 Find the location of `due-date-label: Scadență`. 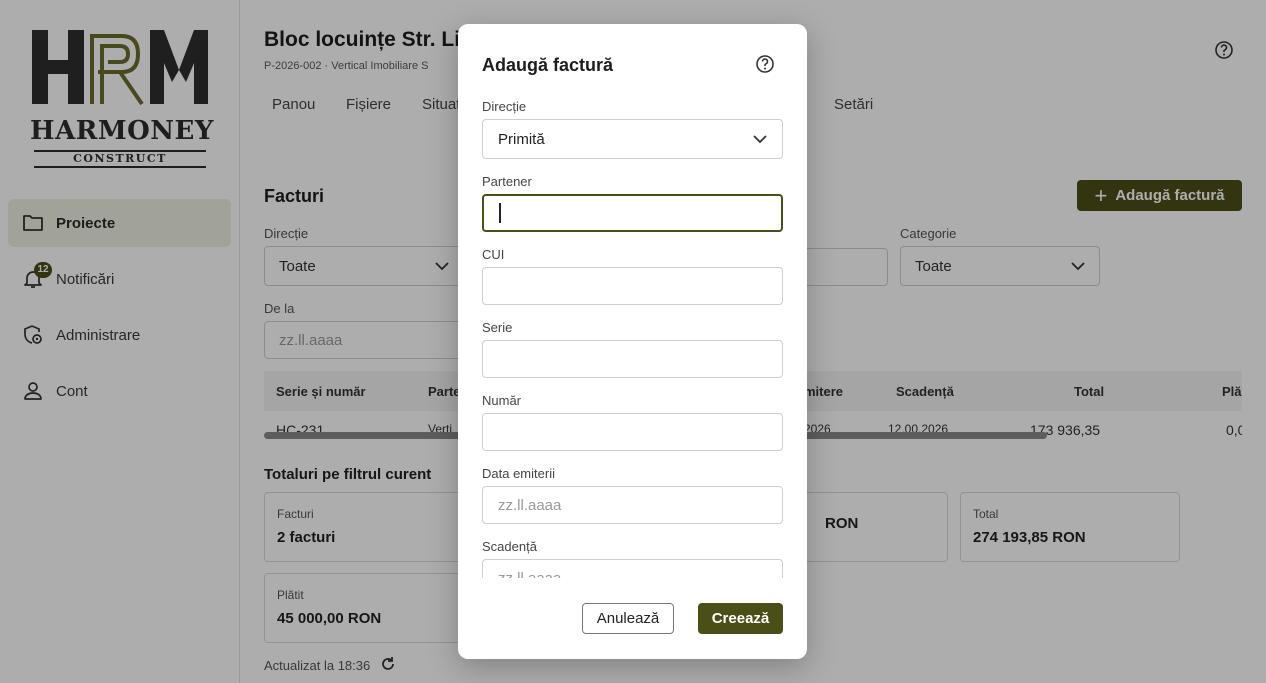

due-date-label: Scadență is located at coordinates (509, 546).